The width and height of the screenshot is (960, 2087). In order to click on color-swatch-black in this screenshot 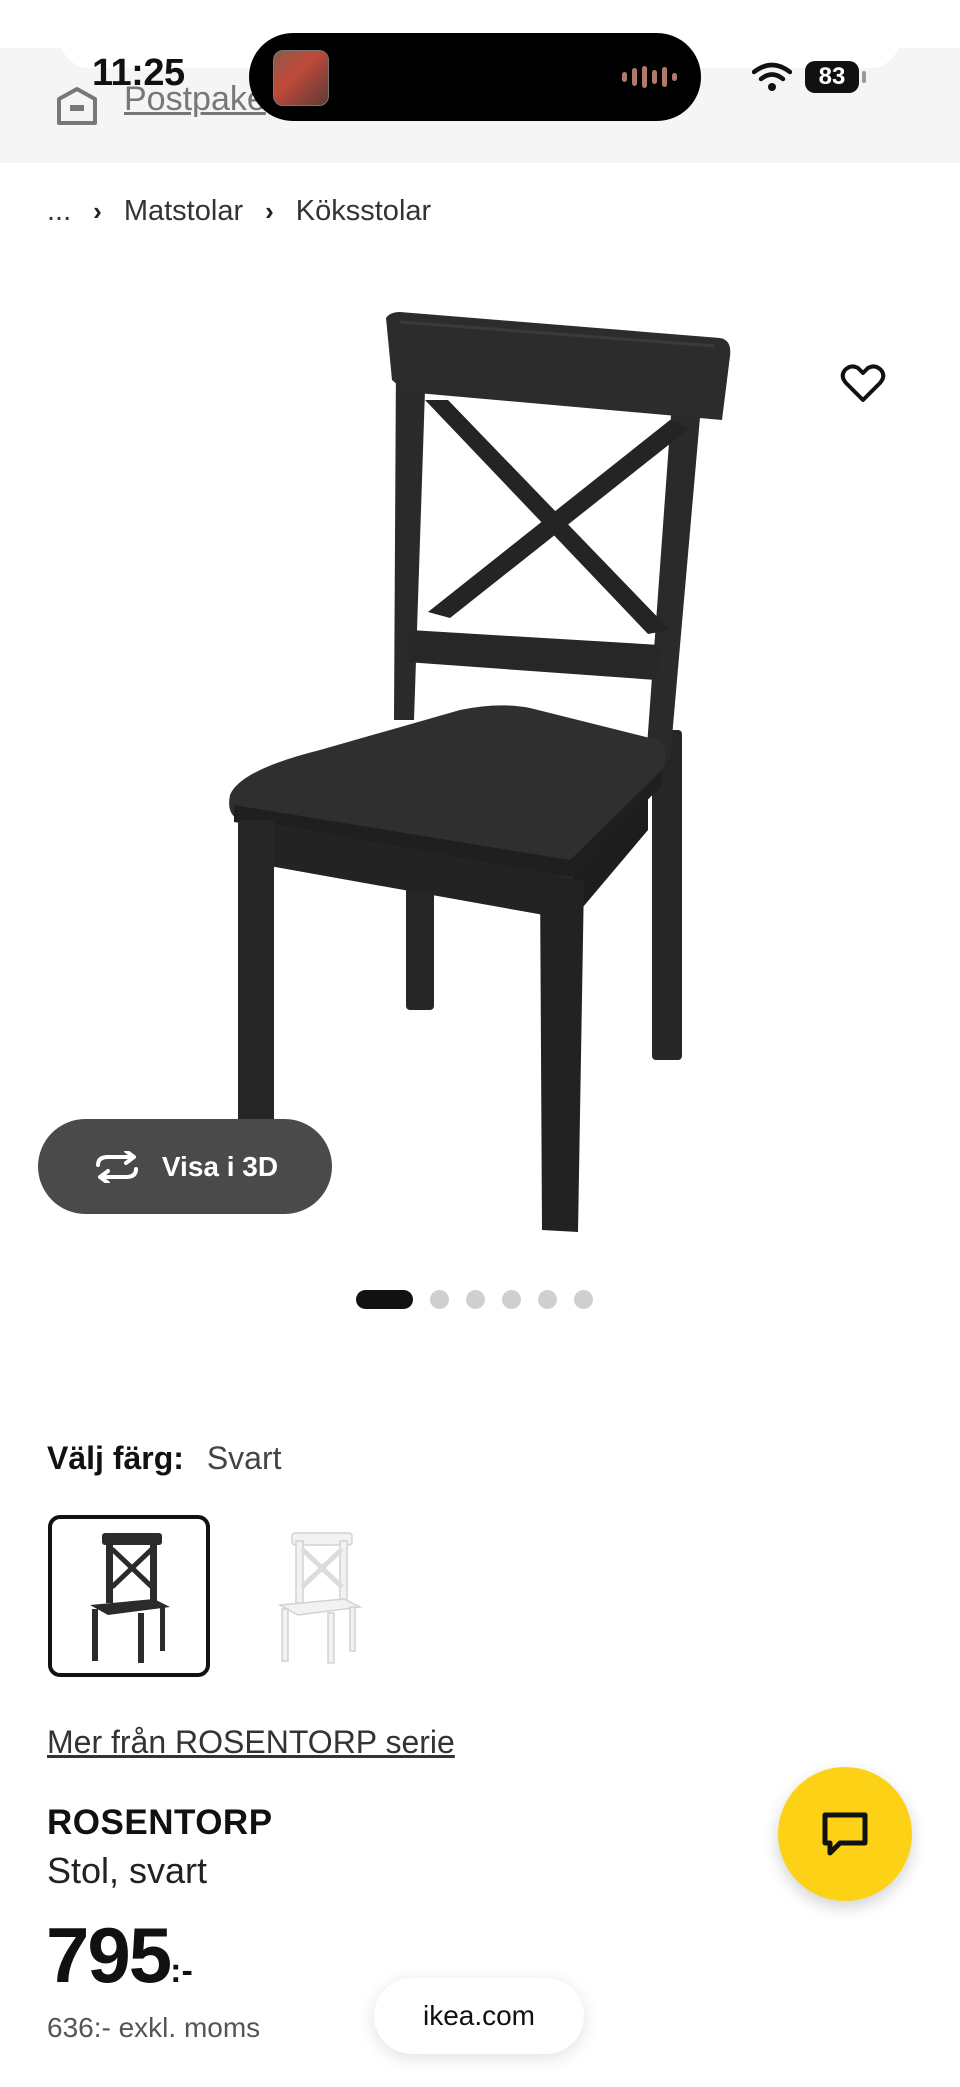, I will do `click(129, 1596)`.